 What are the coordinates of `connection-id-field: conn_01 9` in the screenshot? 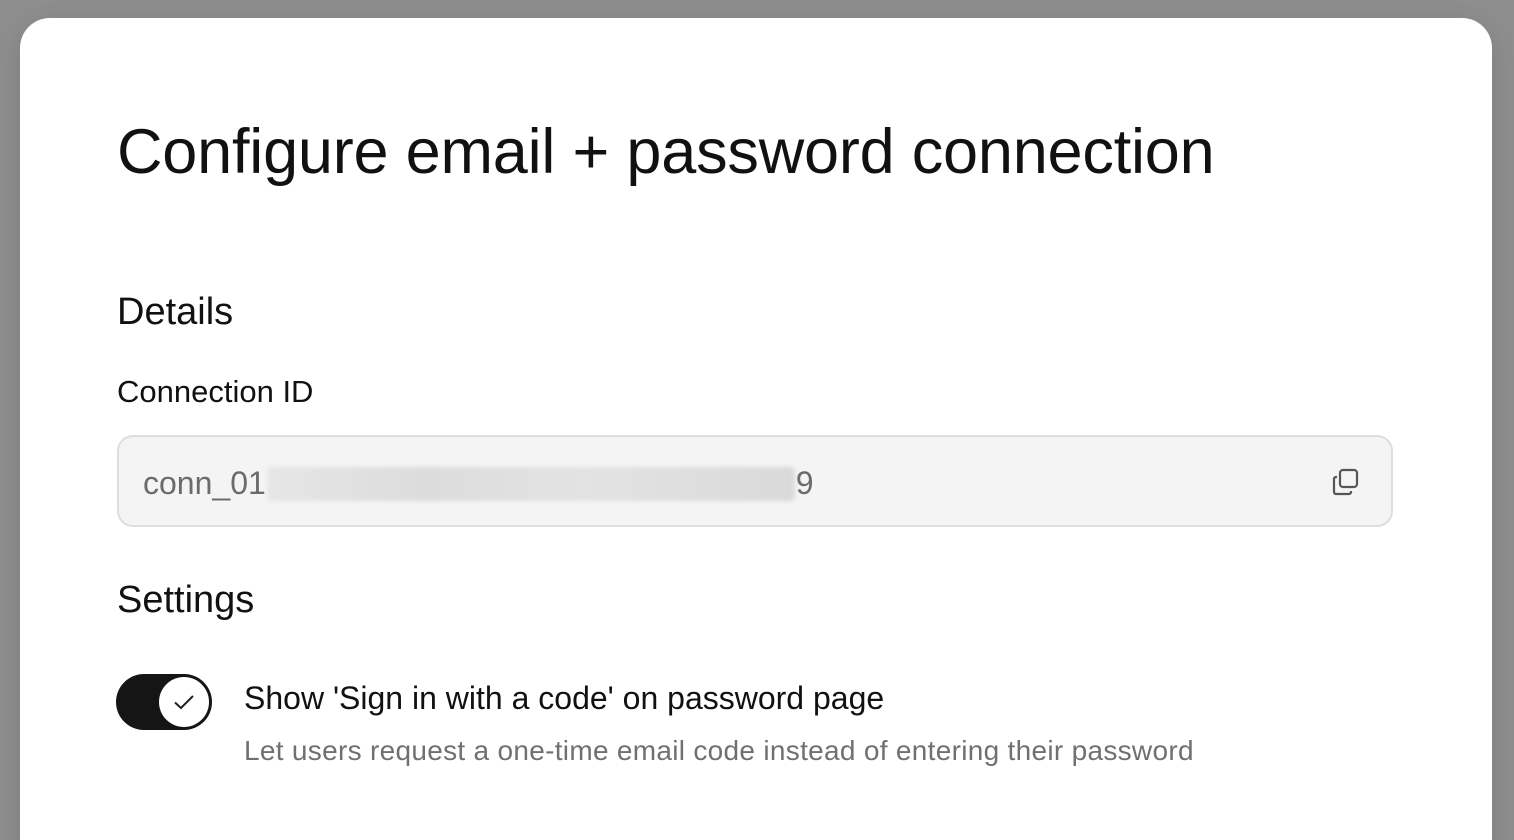 It's located at (755, 481).